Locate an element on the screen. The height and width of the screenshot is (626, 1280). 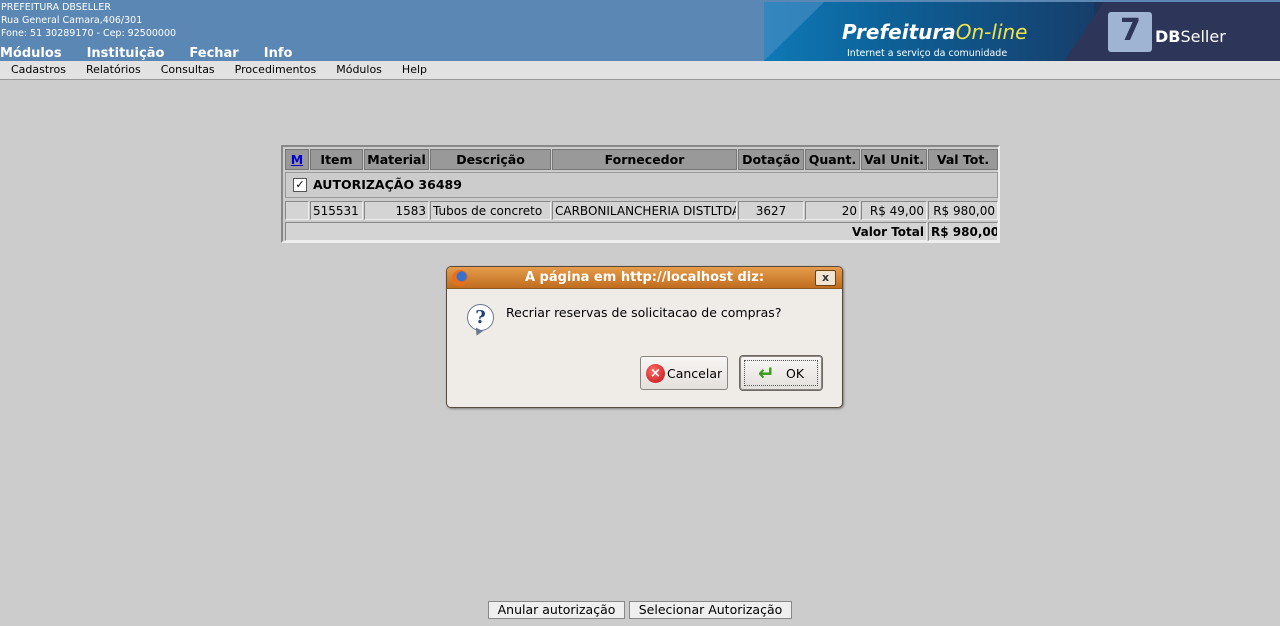
dialog-close-button: x is located at coordinates (825, 278).